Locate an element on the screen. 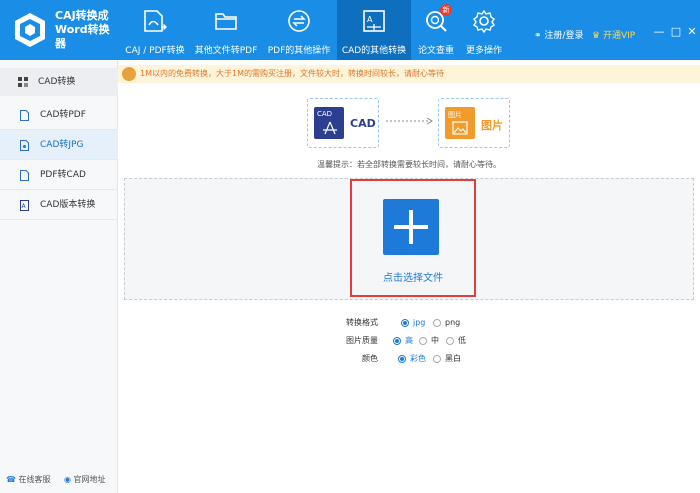 This screenshot has width=700, height=493. crown-icon: ♛ is located at coordinates (596, 36).